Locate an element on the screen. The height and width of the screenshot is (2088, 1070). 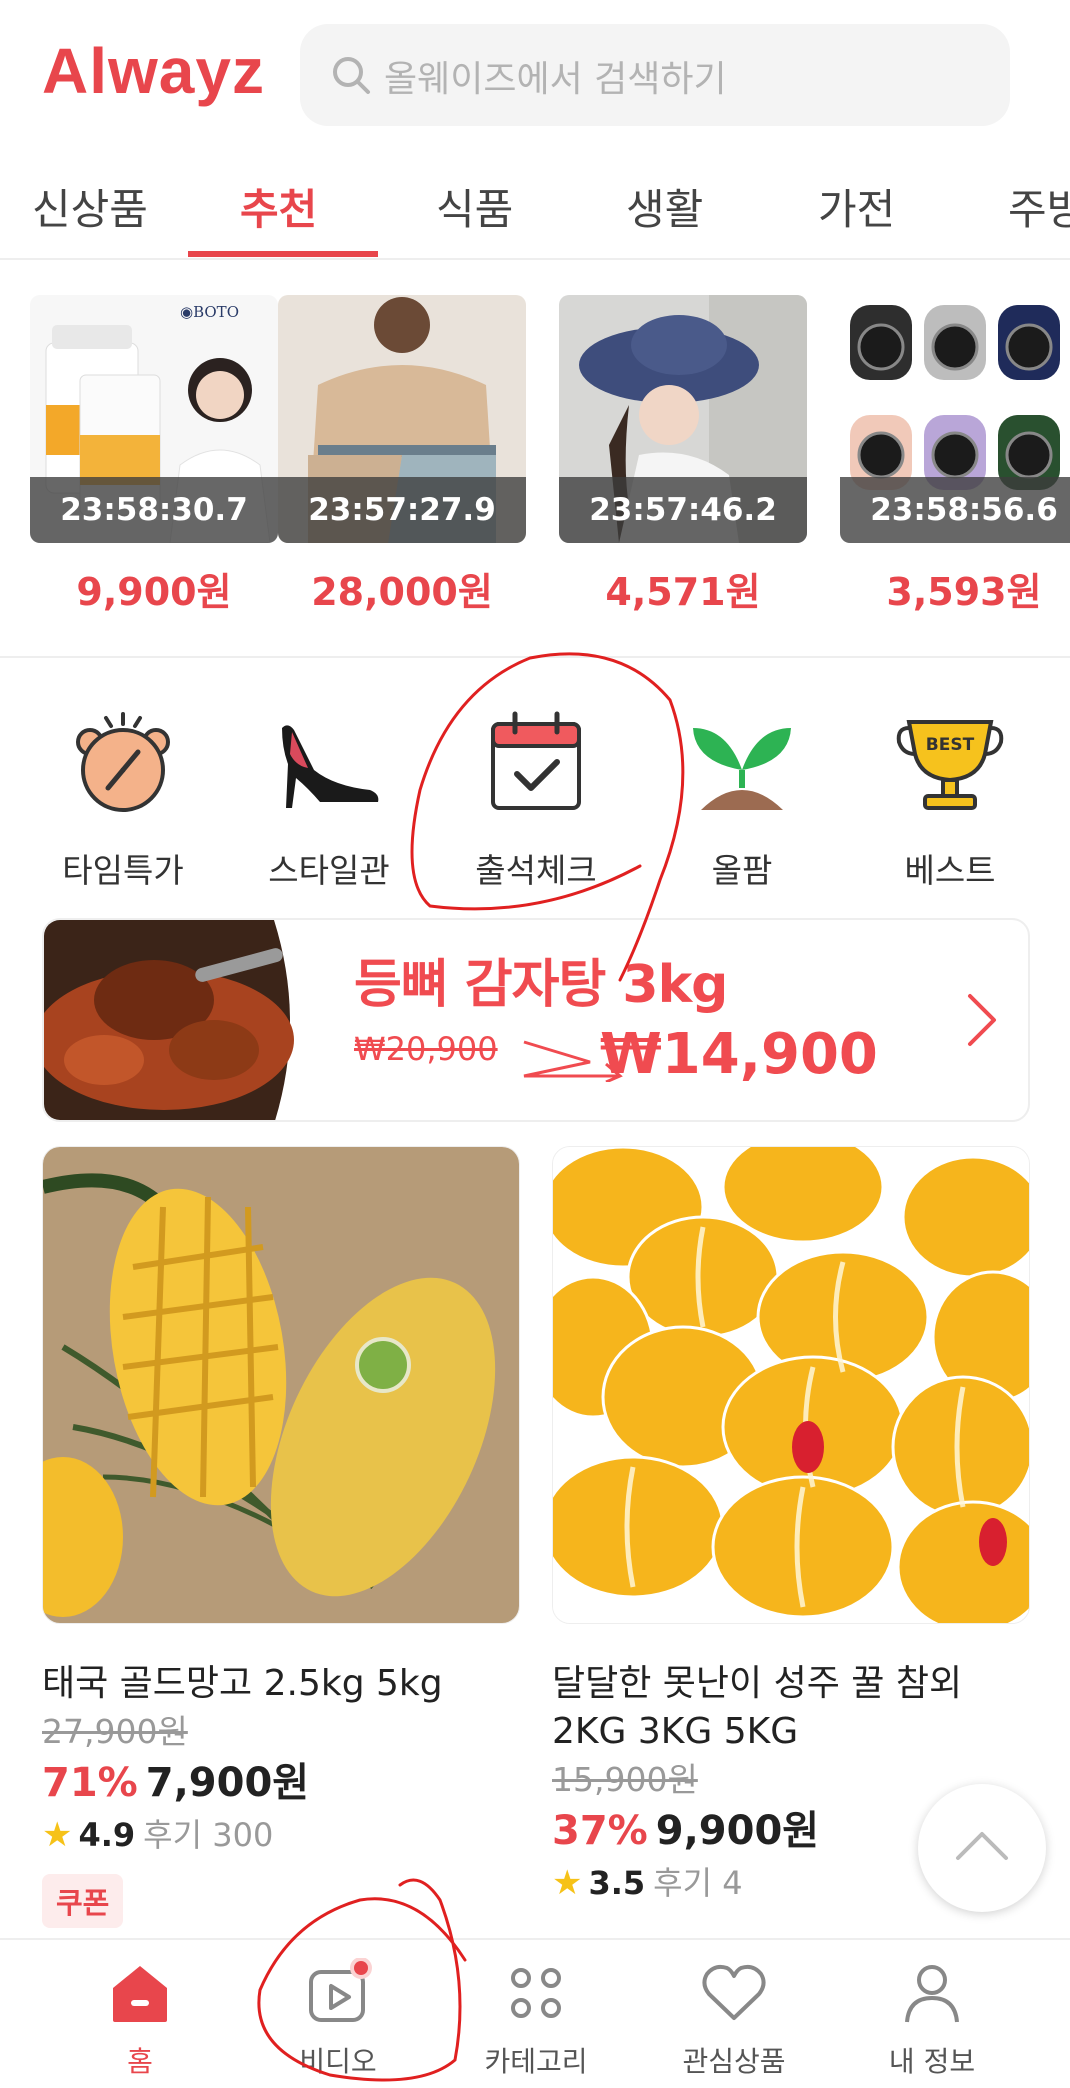
bottom-navigation: 홈 비디오 카테고리 관심상품 내 정보 is located at coordinates (535, 2013).